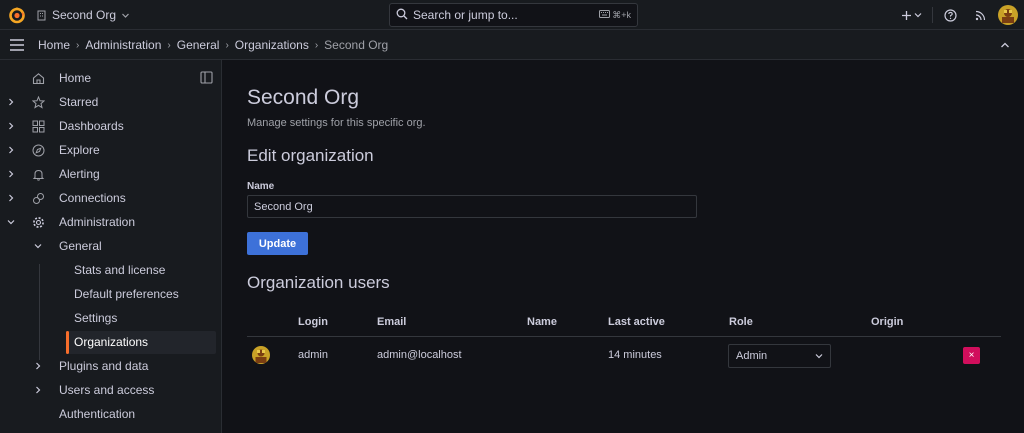  I want to click on sidebar-item-label: Connections, so click(92, 198).